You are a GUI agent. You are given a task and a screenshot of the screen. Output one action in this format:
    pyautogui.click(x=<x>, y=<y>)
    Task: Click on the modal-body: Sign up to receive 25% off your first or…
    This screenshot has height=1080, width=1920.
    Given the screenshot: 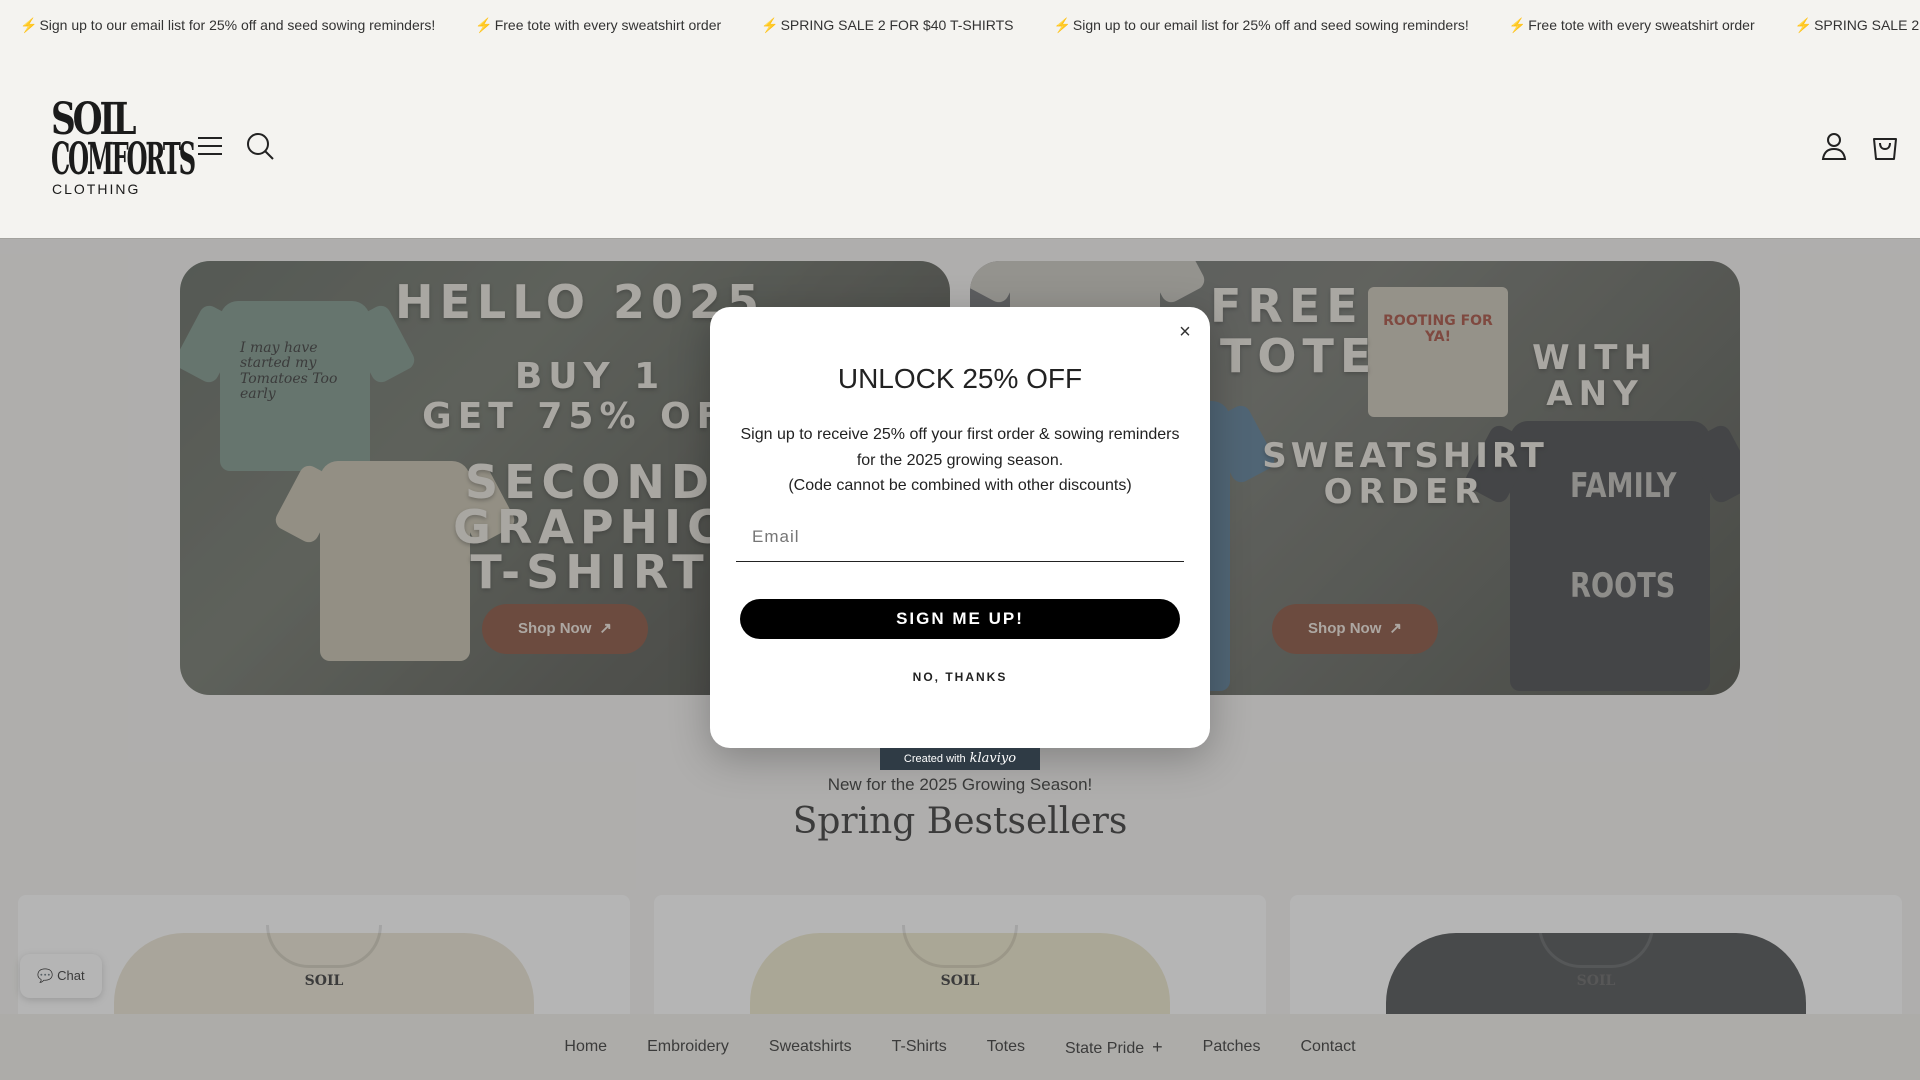 What is the action you would take?
    pyautogui.click(x=960, y=460)
    